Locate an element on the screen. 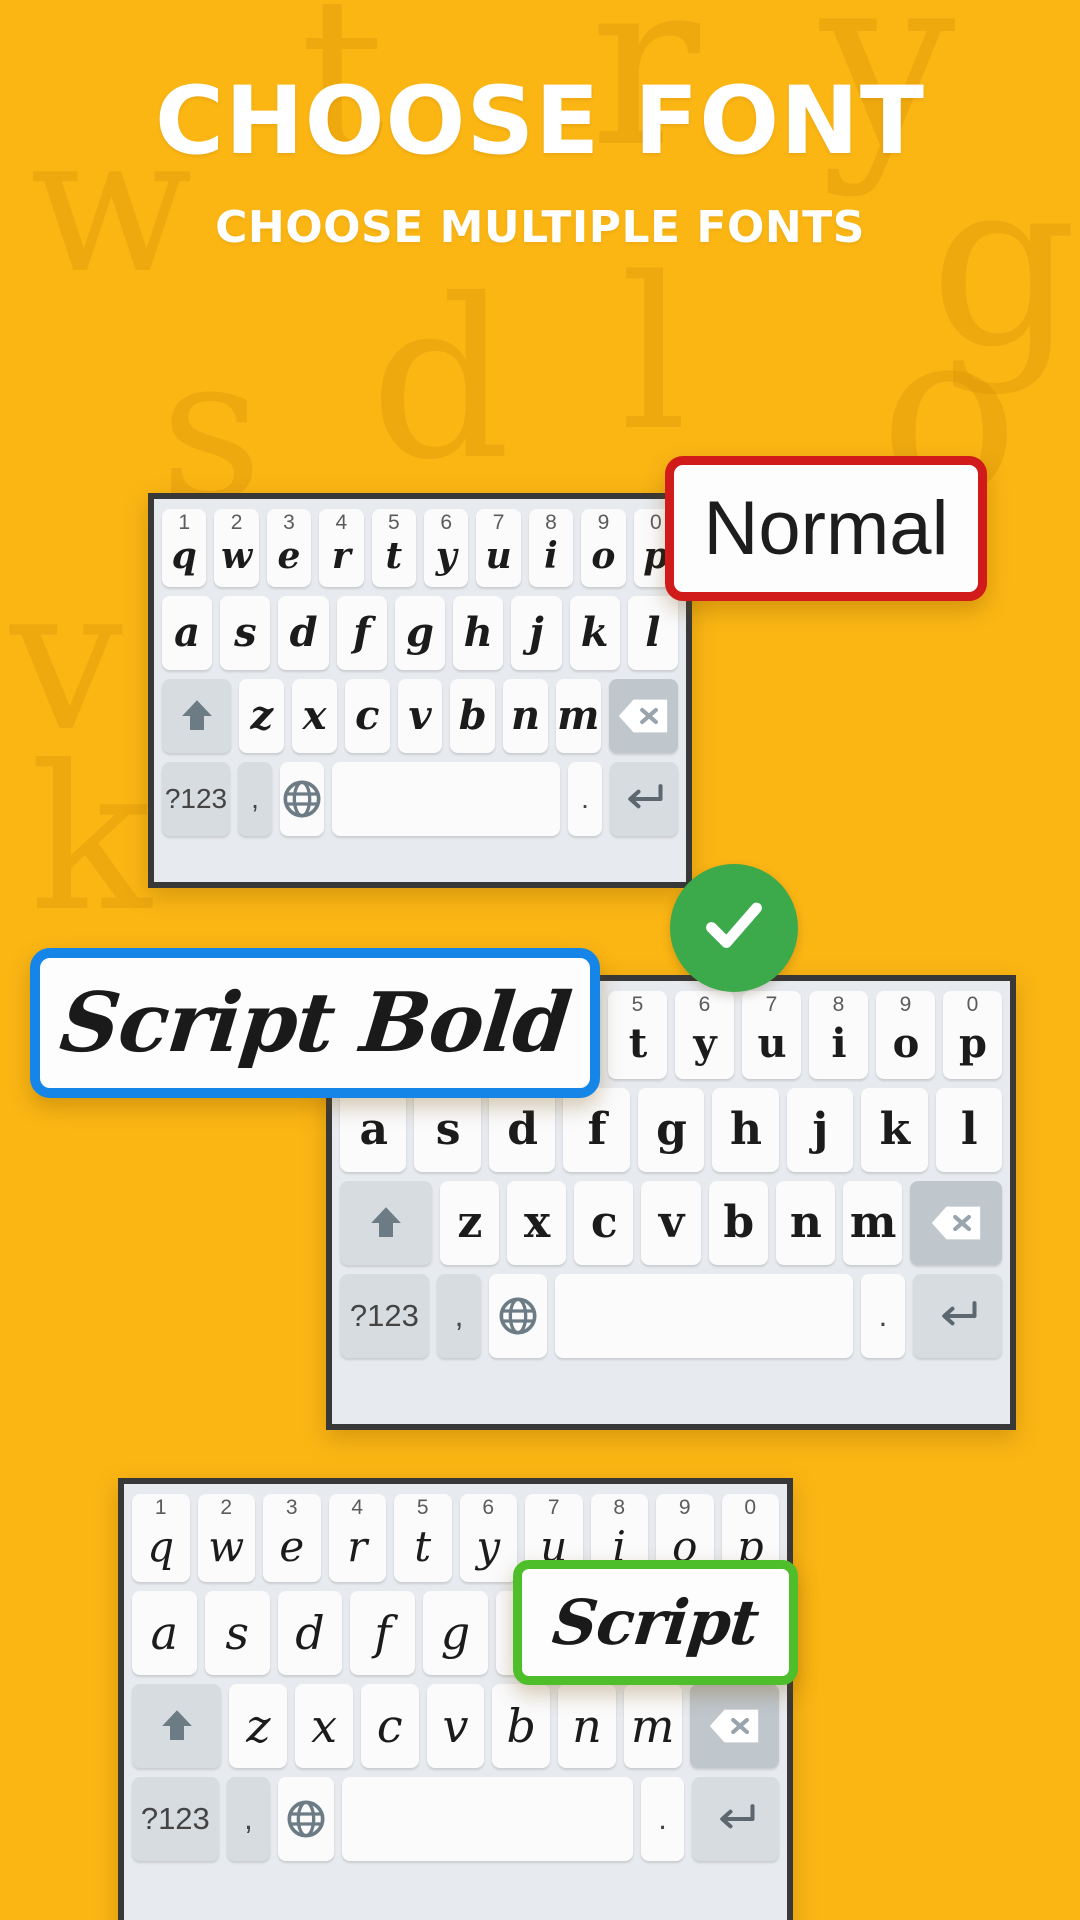 The image size is (1080, 1920). font-callout-script: Script is located at coordinates (655, 1622).